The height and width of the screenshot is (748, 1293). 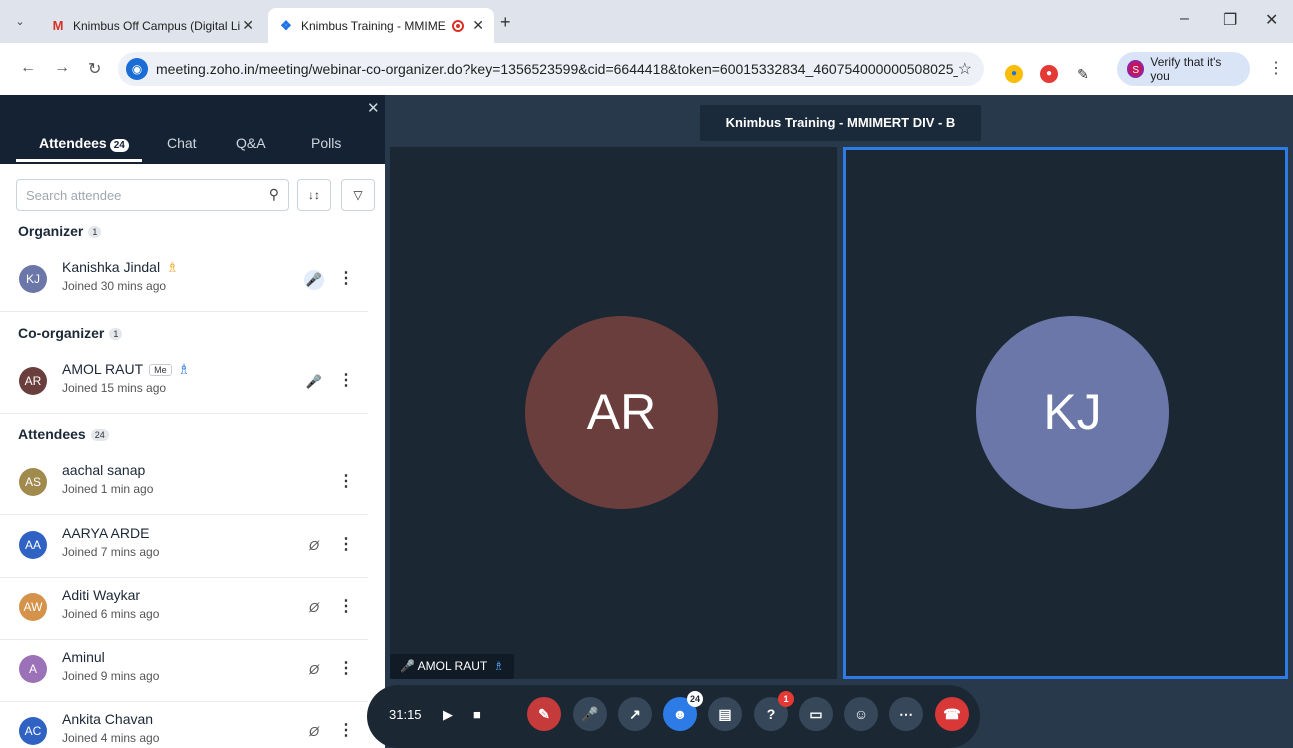 I want to click on meeting-title: Knimbus Training - MMIMERT DIV - B, so click(x=840, y=123).